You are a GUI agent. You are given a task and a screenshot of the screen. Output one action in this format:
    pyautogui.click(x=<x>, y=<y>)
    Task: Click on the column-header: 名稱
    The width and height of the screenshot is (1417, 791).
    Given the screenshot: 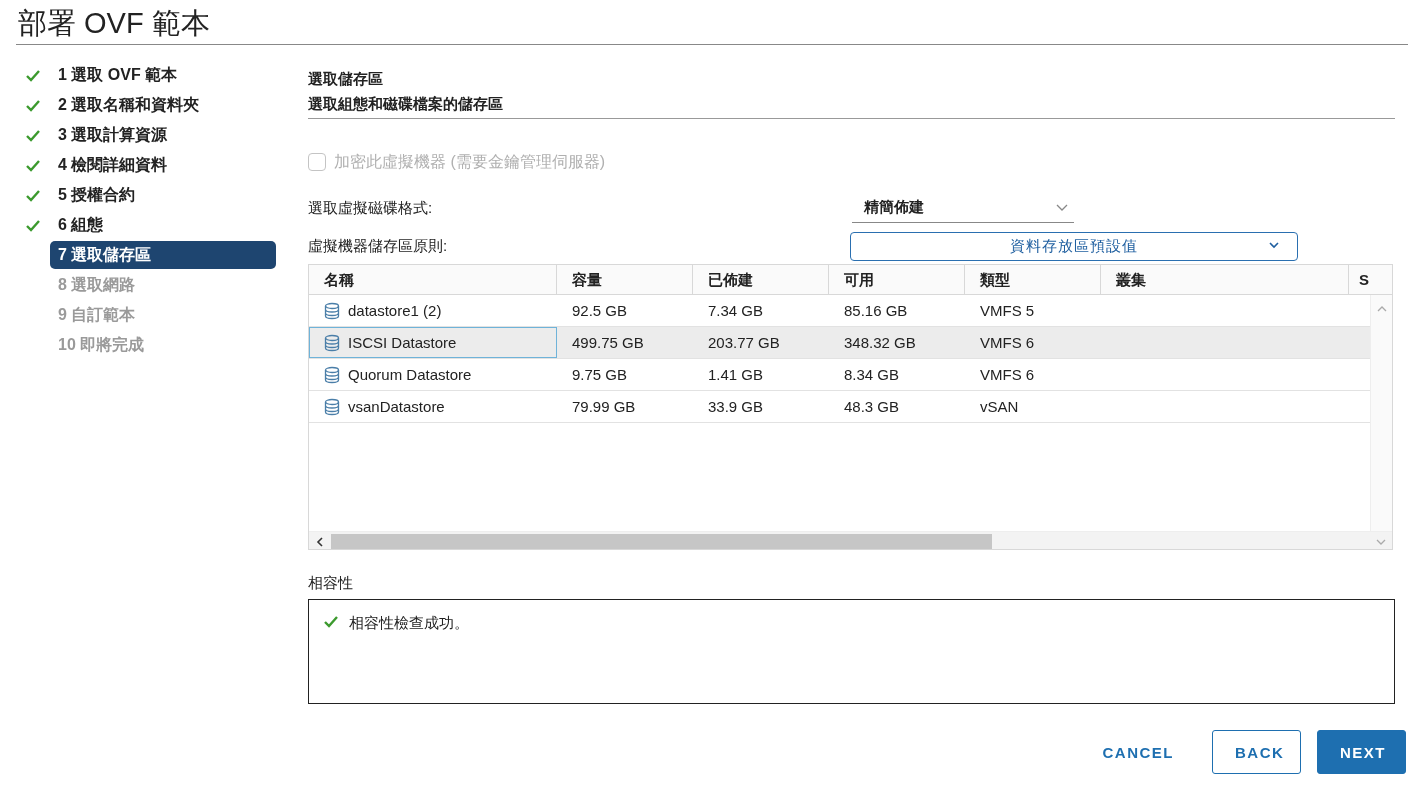 What is the action you would take?
    pyautogui.click(x=433, y=279)
    